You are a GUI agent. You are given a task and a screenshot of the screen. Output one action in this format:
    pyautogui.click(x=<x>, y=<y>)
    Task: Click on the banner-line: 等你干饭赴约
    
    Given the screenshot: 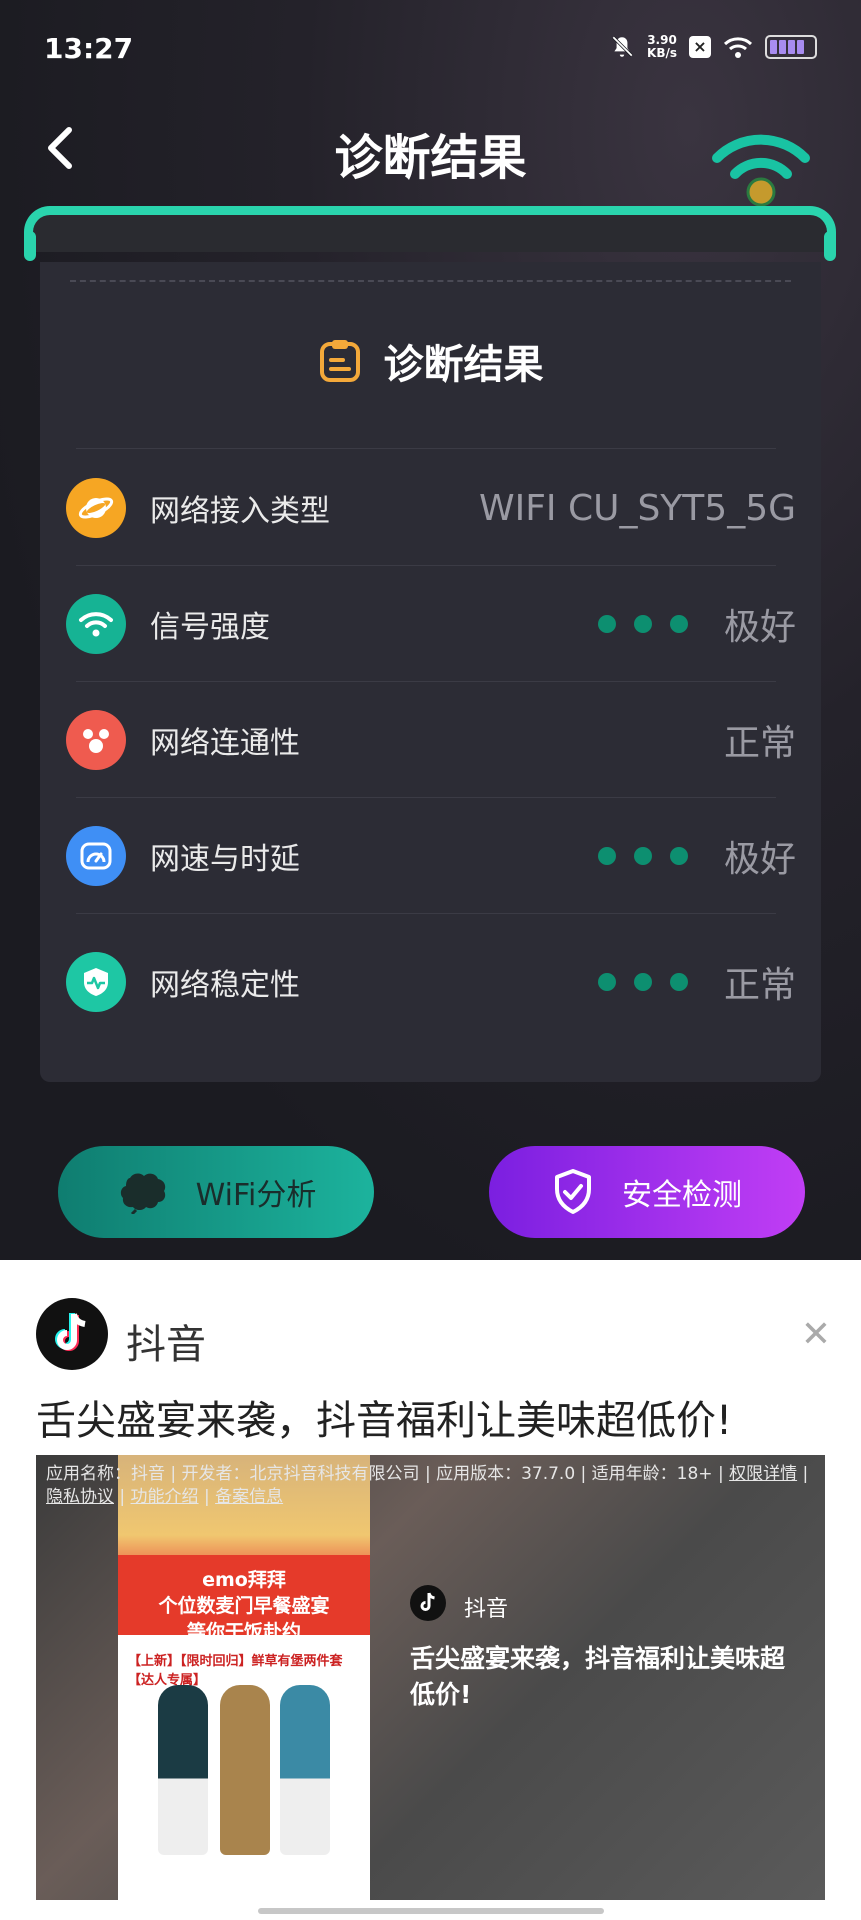 What is the action you would take?
    pyautogui.click(x=243, y=1632)
    